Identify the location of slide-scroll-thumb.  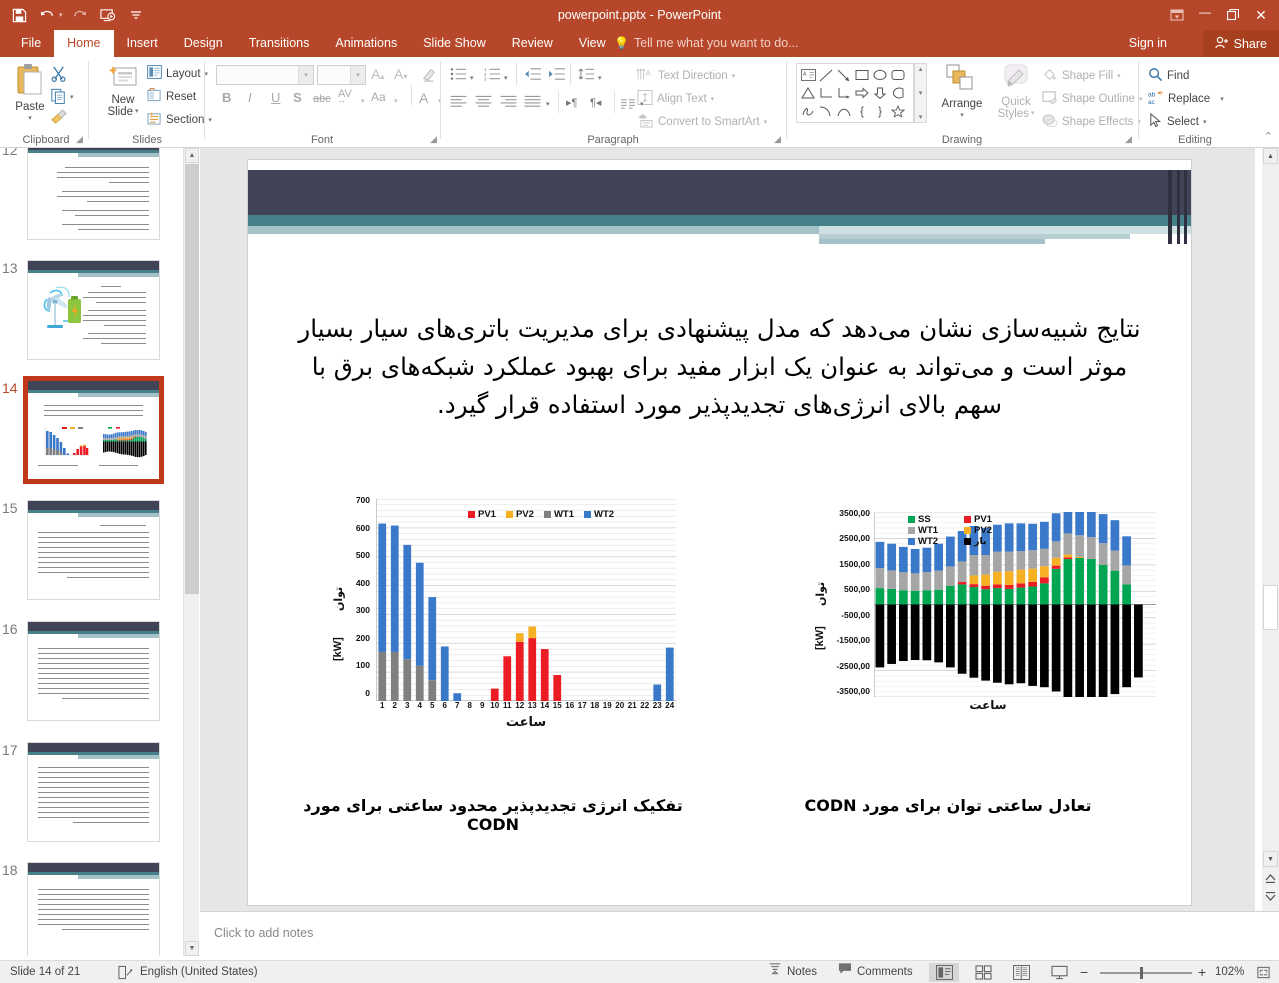
(1270, 607).